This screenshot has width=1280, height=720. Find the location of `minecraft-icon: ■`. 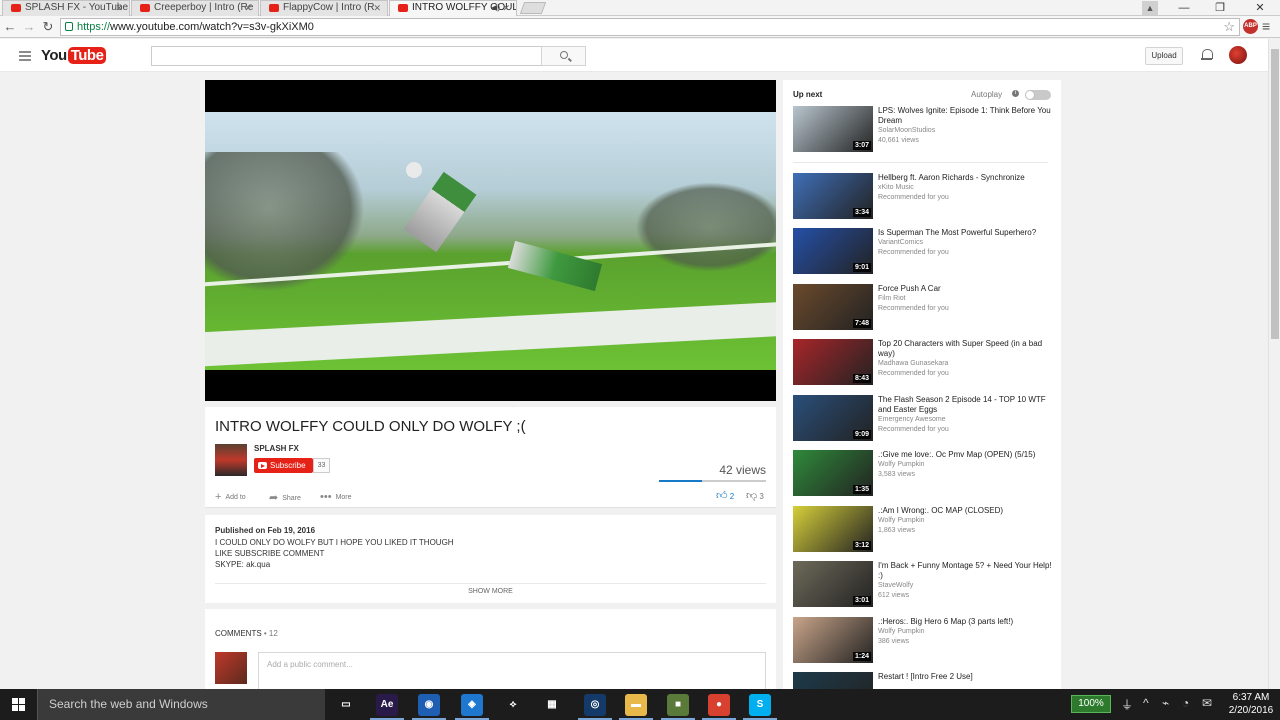

minecraft-icon: ■ is located at coordinates (678, 705).